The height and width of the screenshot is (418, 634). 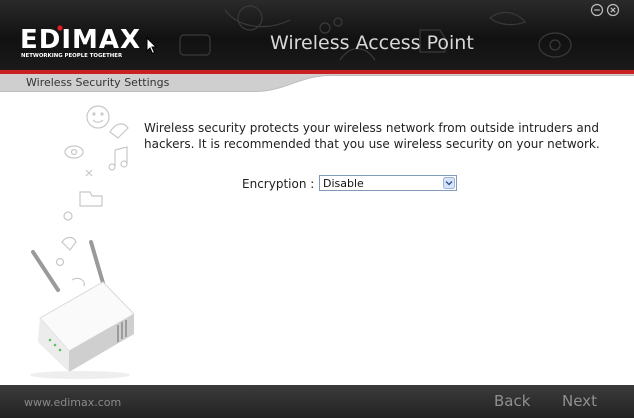 I want to click on logo-tagline: NETWORKING PEOPLE TOGETHER, so click(x=72, y=56).